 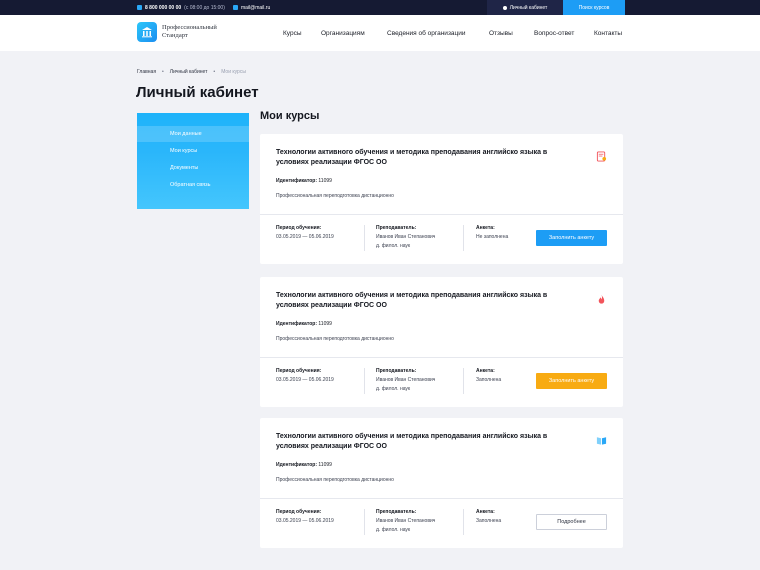 What do you see at coordinates (189, 27) in the screenshot?
I see `logo-line-1: Профессиональный` at bounding box center [189, 27].